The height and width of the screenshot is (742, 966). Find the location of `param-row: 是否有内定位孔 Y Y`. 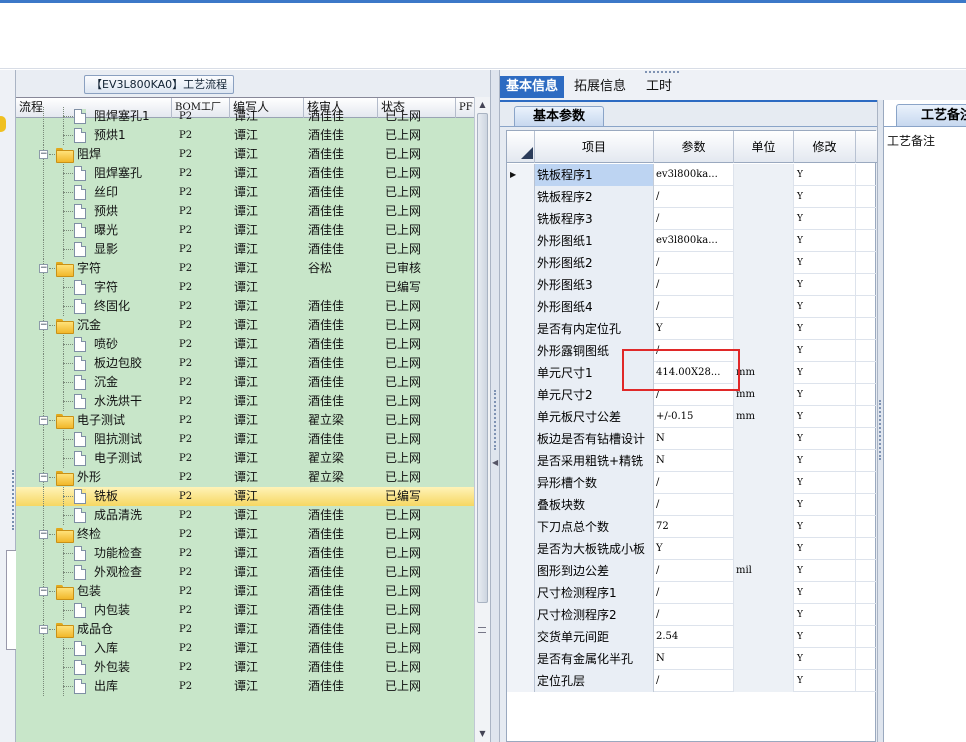

param-row: 是否有内定位孔 Y Y is located at coordinates (692, 329).